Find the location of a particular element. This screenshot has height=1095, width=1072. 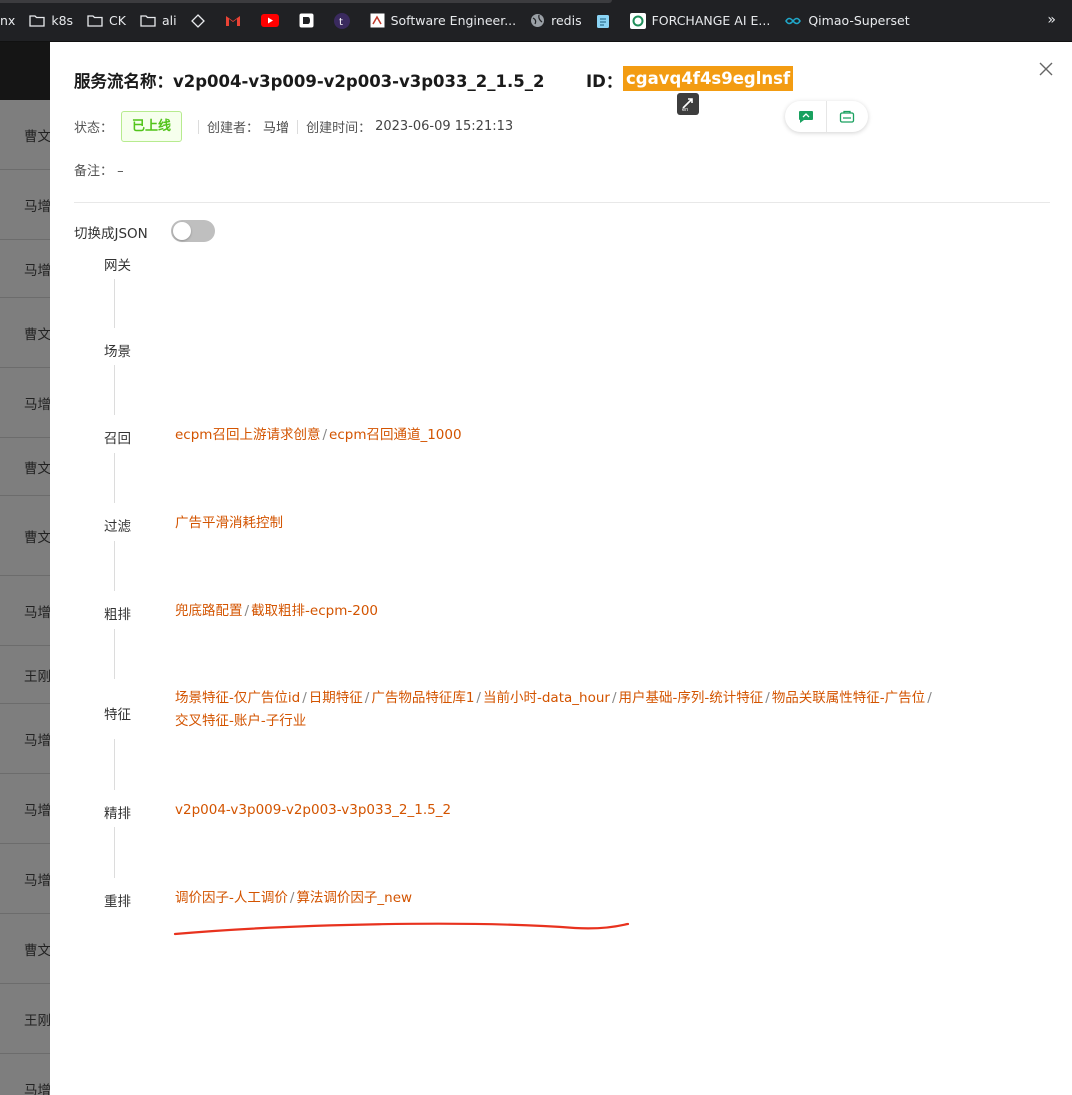

bookmark-label: CK is located at coordinates (117, 20).